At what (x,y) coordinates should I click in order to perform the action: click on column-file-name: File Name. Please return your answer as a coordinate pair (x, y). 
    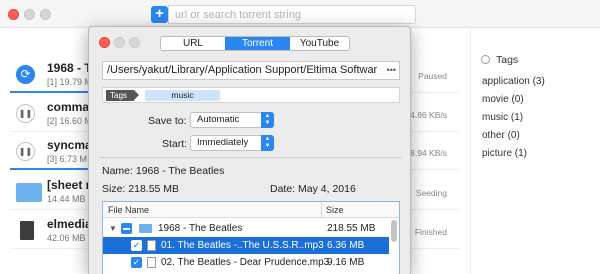
    Looking at the image, I should click on (128, 210).